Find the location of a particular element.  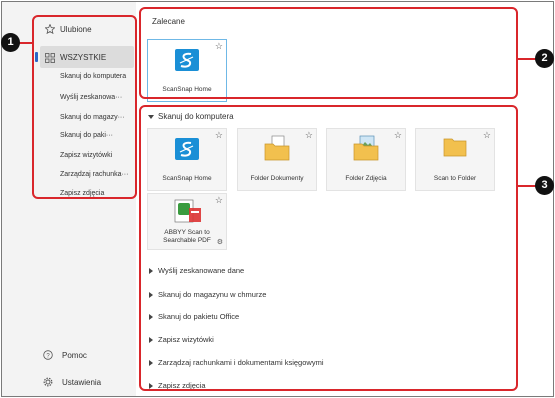

settings-link: Ustawienia is located at coordinates (81, 382).